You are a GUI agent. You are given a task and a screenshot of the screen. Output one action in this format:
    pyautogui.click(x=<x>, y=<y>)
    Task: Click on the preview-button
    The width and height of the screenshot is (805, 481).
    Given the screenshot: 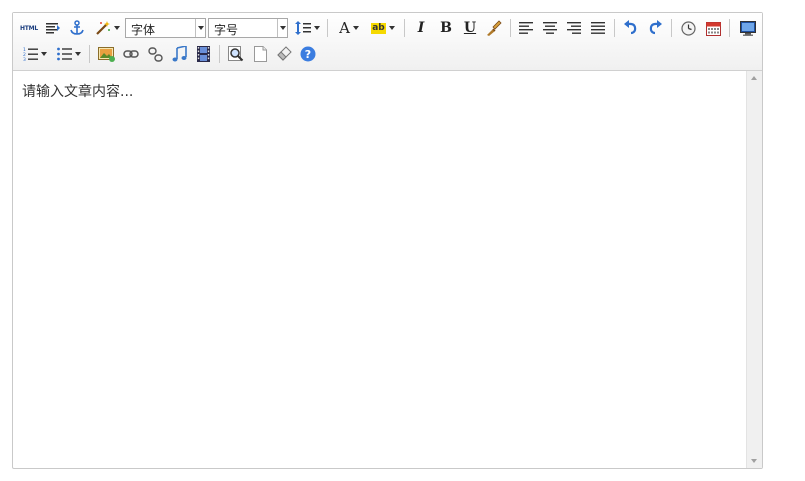 What is the action you would take?
    pyautogui.click(x=748, y=28)
    